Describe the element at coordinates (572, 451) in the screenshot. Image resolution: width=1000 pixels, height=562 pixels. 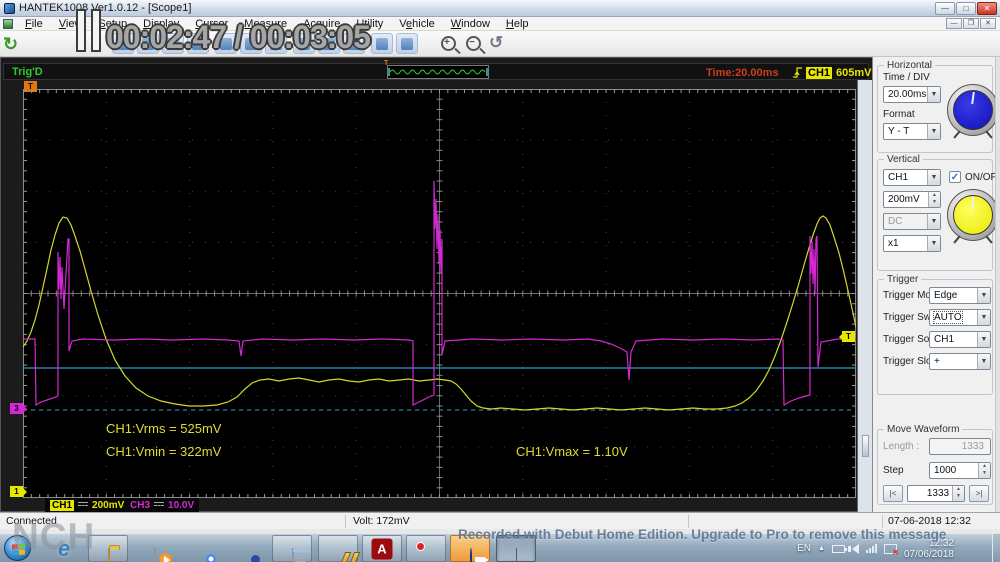
I see `measurement-vmax: CH1:Vmax = 1.10V` at that location.